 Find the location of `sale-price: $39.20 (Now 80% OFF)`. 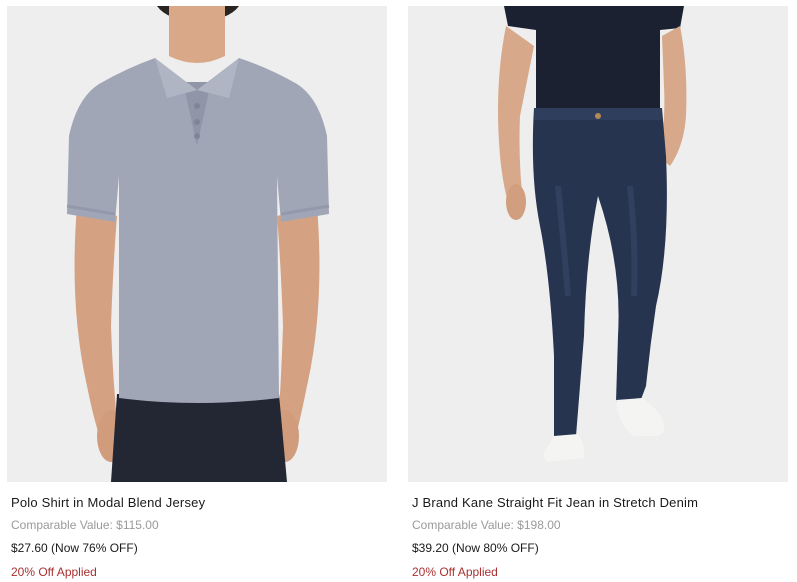

sale-price: $39.20 (Now 80% OFF) is located at coordinates (475, 548).